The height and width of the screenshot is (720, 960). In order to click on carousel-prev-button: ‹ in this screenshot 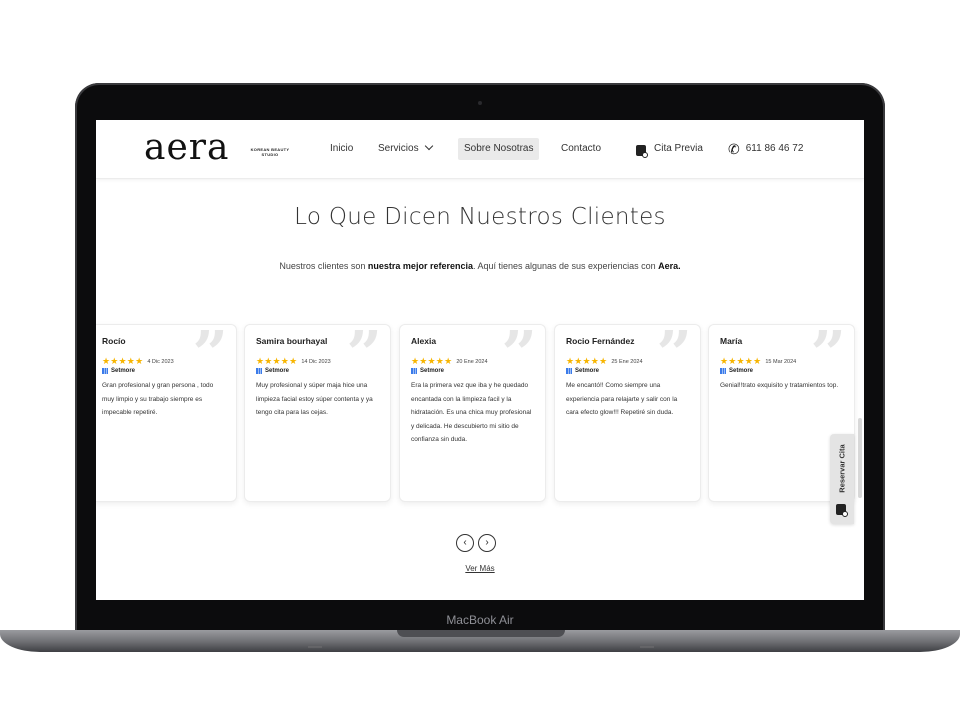, I will do `click(465, 543)`.